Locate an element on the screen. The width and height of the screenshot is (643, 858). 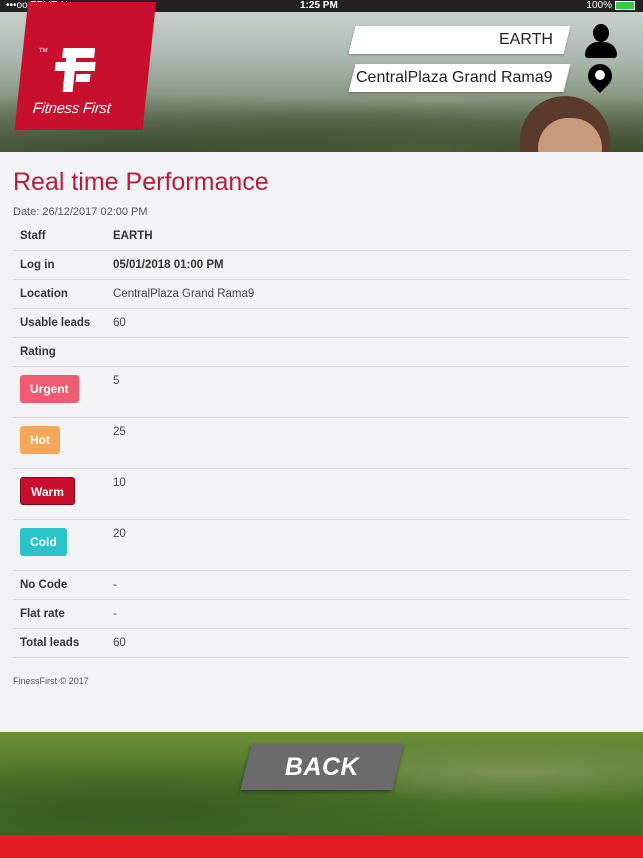
row-label: Rating is located at coordinates (59, 352).